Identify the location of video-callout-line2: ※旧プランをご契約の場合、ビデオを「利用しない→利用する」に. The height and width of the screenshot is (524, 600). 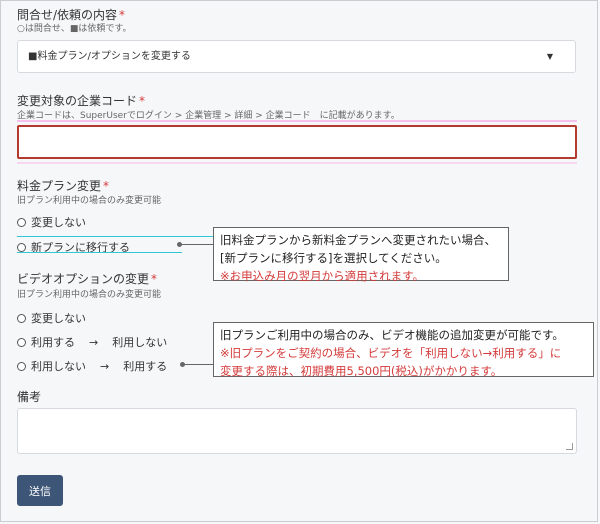
(391, 353).